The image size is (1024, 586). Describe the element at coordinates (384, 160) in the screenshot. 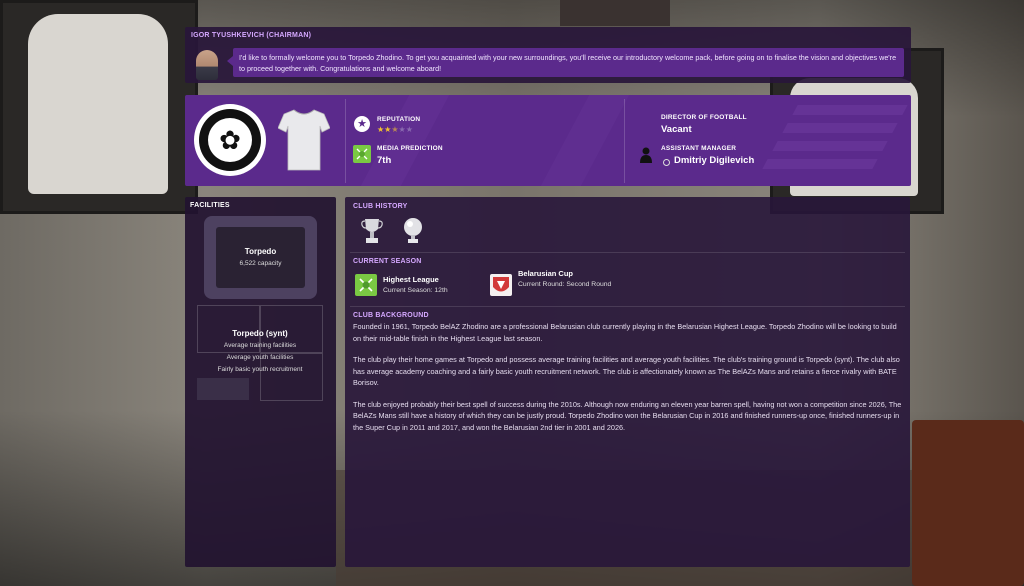

I see `media-prediction-value: 7th` at that location.